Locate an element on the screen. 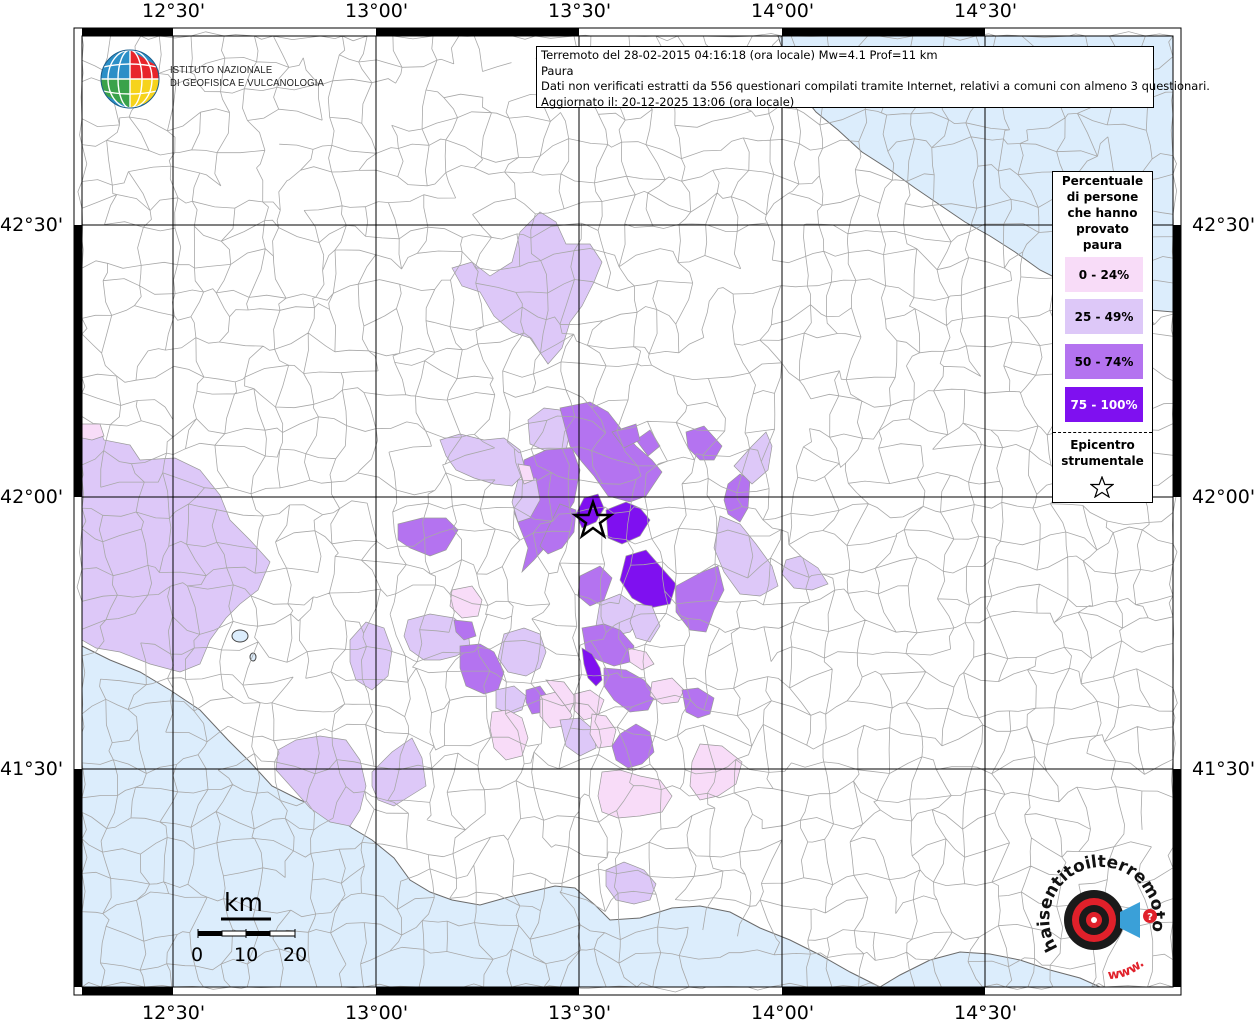  legend-class-75-100: 75 - 100% is located at coordinates (1104, 404).